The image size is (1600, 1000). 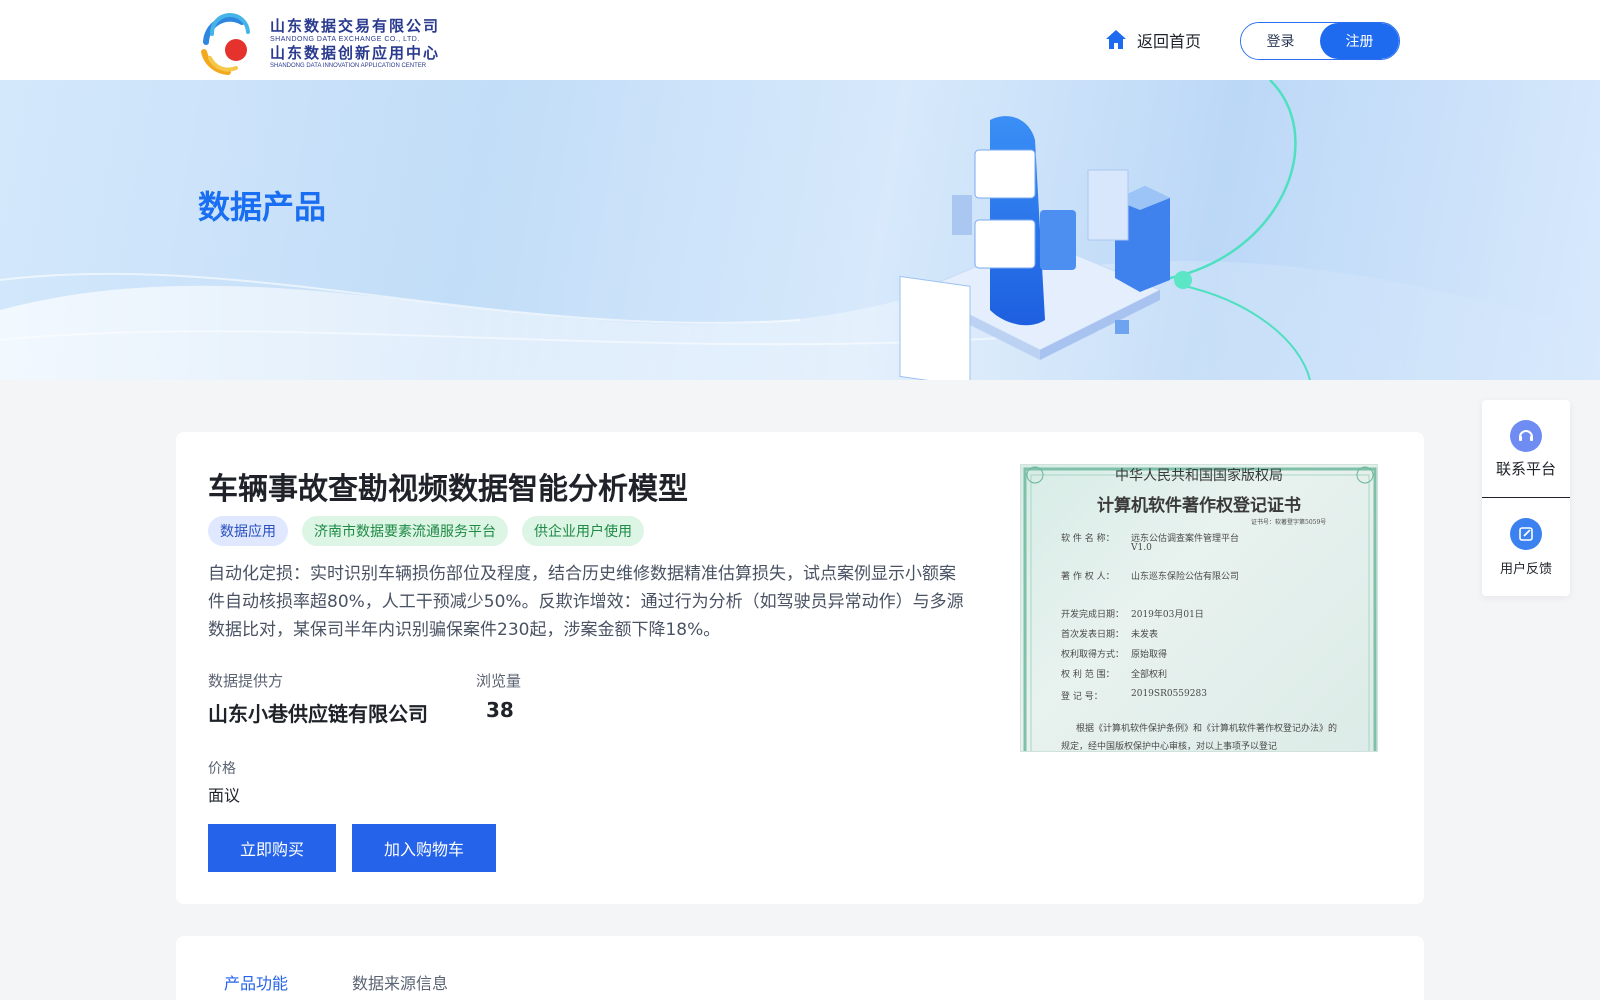 I want to click on headset-icon, so click(x=1526, y=436).